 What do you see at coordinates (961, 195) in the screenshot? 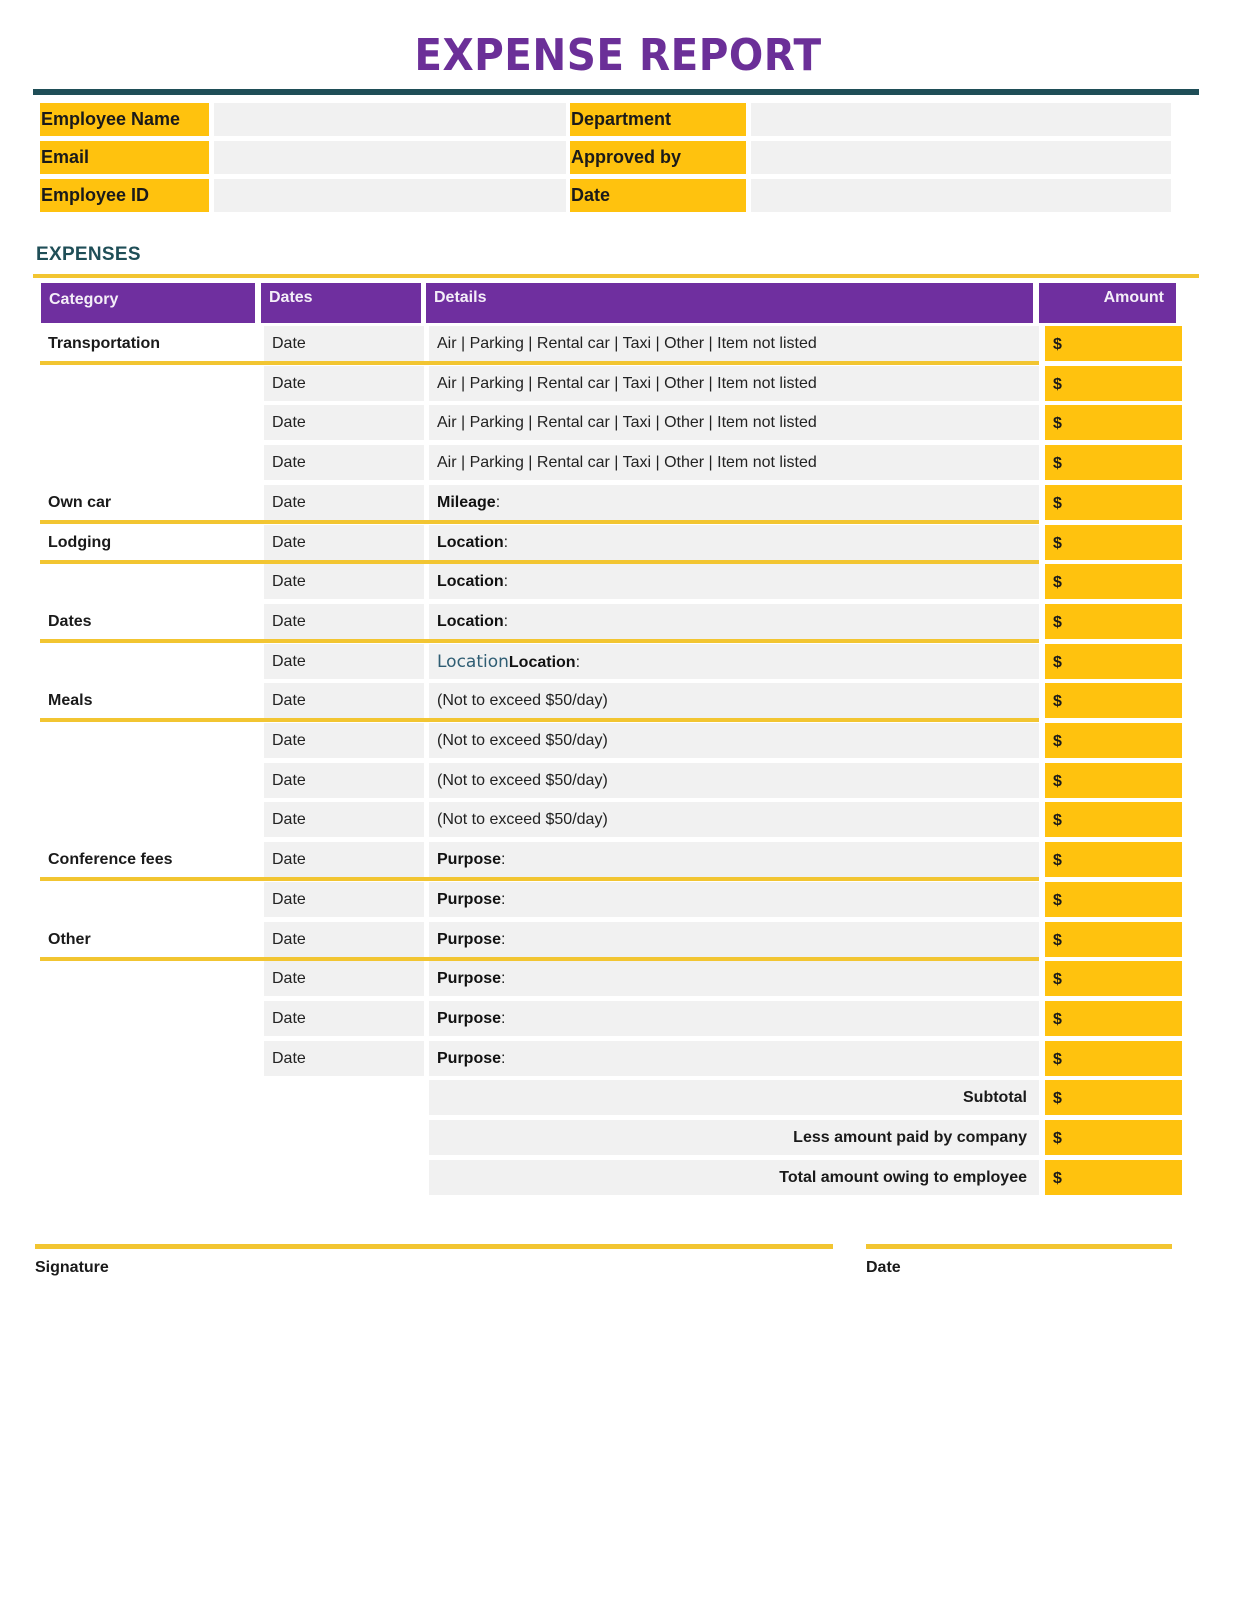
I see `date-field` at bounding box center [961, 195].